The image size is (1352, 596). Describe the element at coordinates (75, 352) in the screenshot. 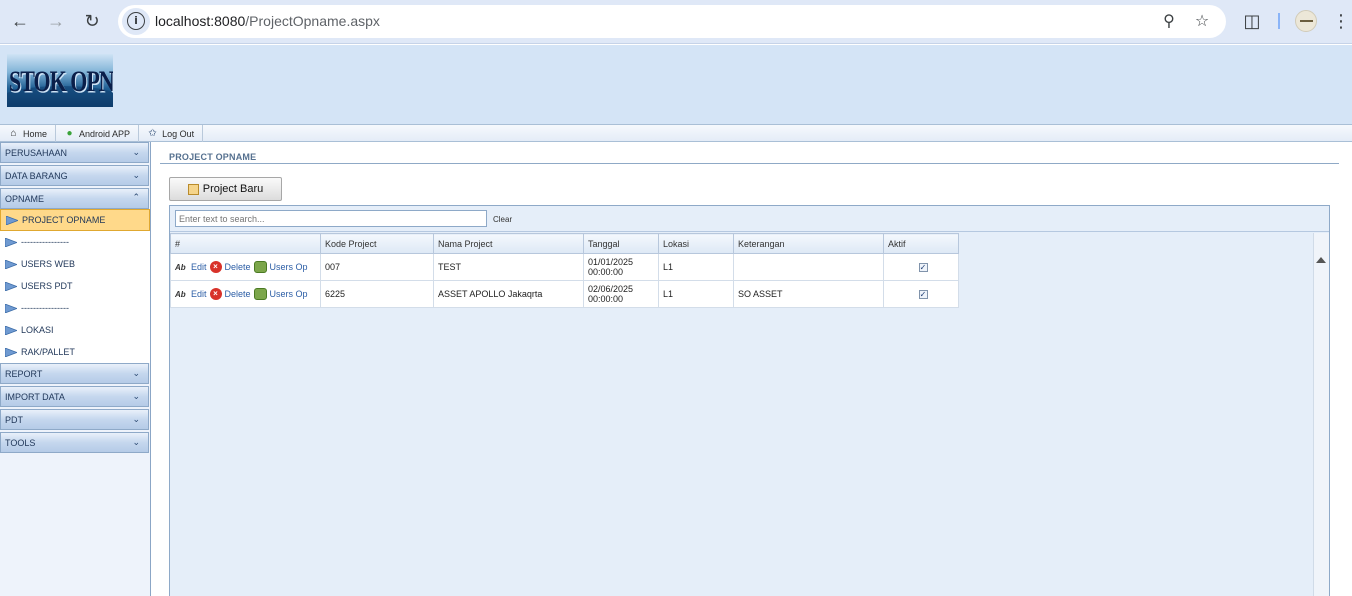

I see `sidebar-item-rak-pallet: RAK/PALLET` at that location.